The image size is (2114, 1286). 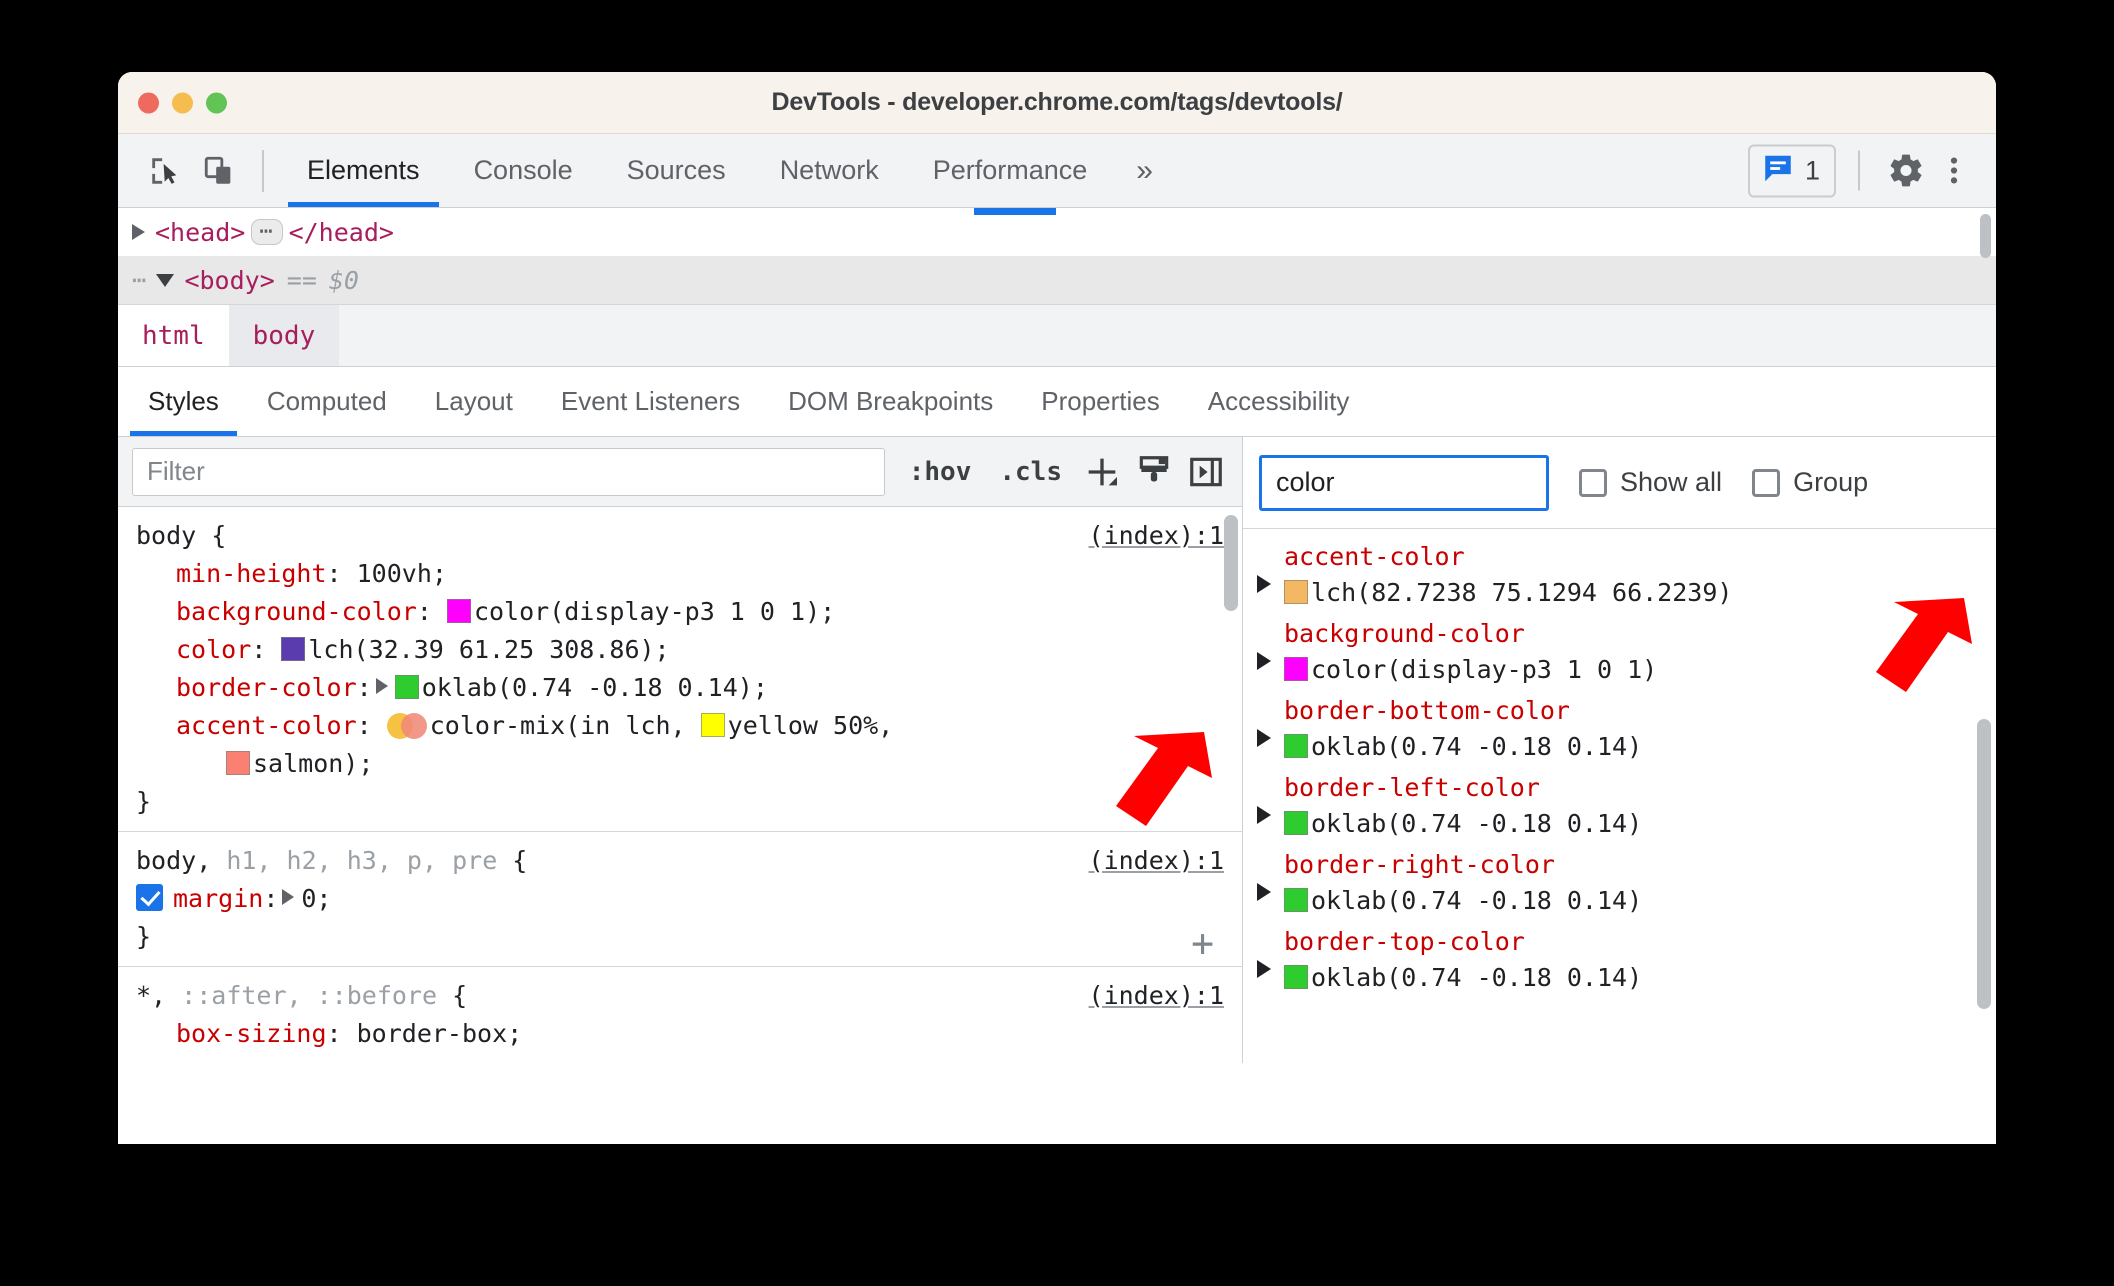 What do you see at coordinates (251, 573) in the screenshot?
I see `declaration-property: min-height` at bounding box center [251, 573].